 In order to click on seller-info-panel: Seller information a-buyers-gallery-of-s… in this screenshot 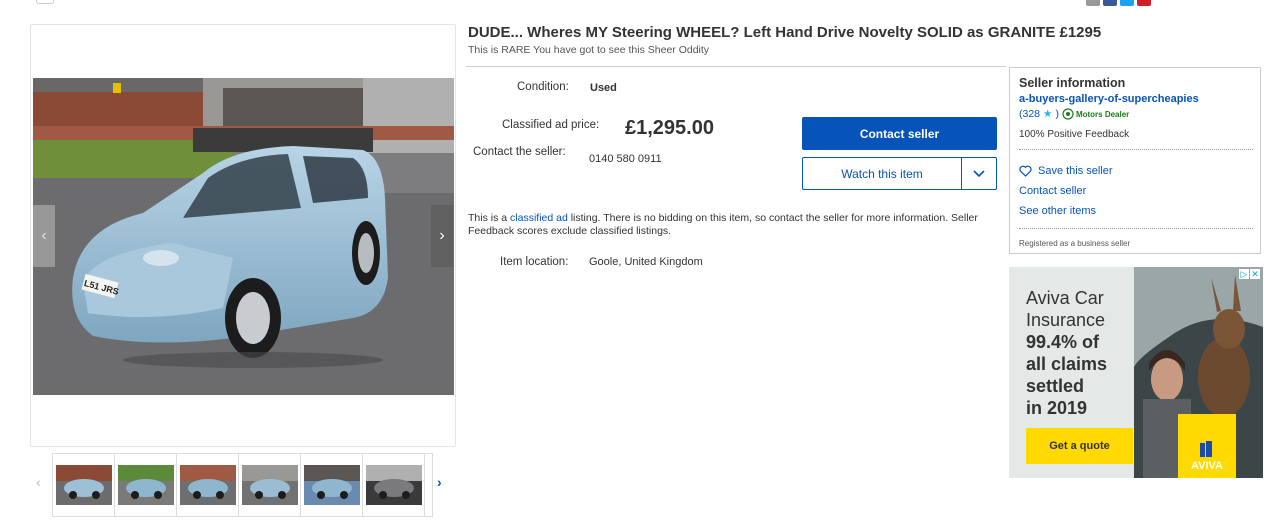, I will do `click(1135, 160)`.